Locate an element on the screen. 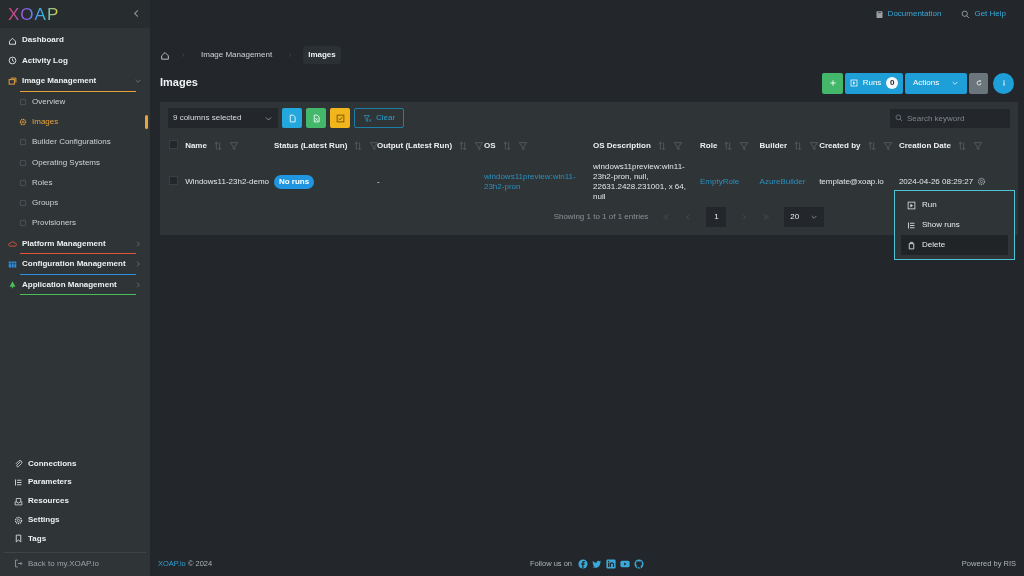 The height and width of the screenshot is (576, 1024). sidebar-item: Settings is located at coordinates (75, 520).